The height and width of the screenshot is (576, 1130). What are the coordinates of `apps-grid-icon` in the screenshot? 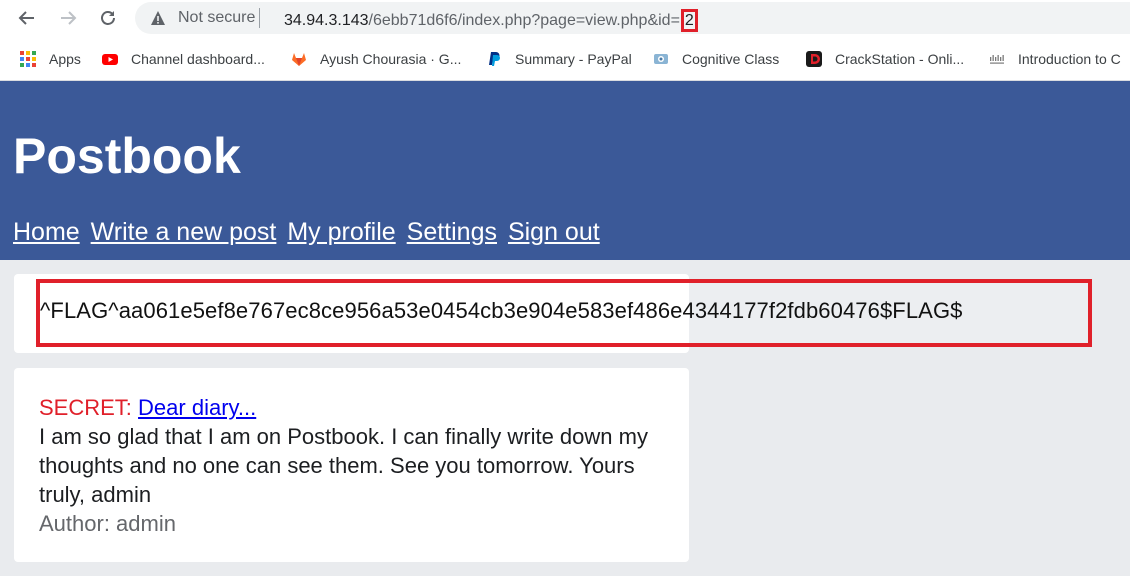 It's located at (28, 59).